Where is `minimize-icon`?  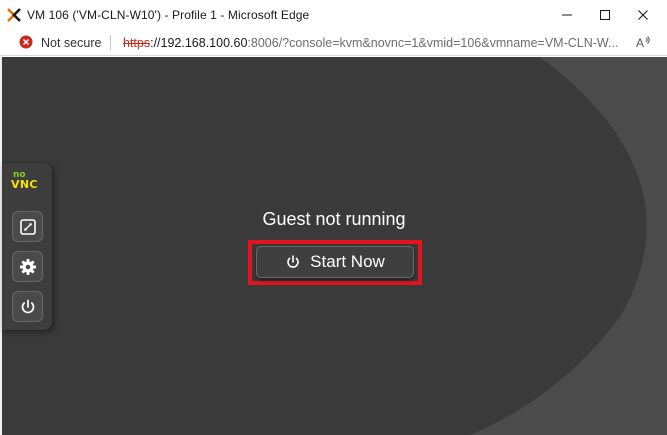
minimize-icon is located at coordinates (567, 15).